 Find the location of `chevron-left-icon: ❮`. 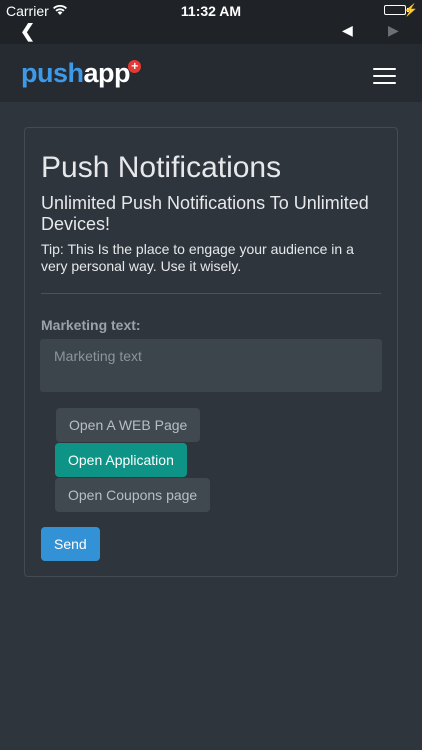

chevron-left-icon: ❮ is located at coordinates (27, 31).